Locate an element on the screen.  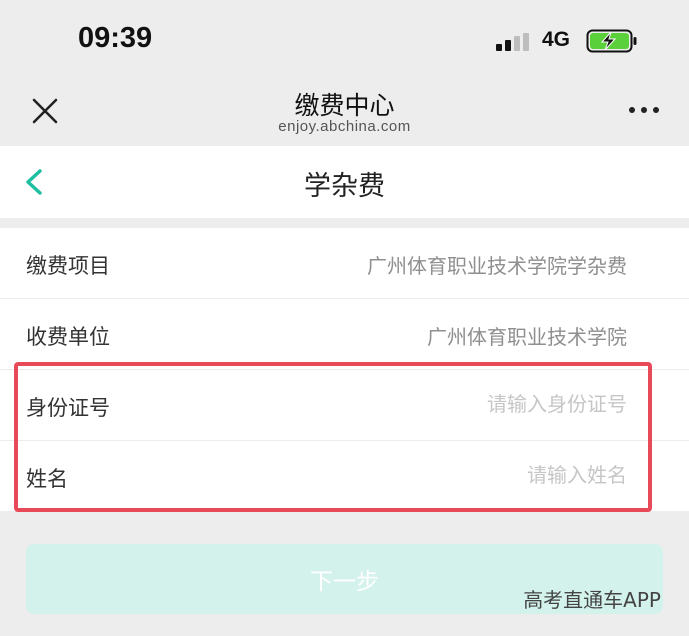
page-header: 学杂费 is located at coordinates (344, 182).